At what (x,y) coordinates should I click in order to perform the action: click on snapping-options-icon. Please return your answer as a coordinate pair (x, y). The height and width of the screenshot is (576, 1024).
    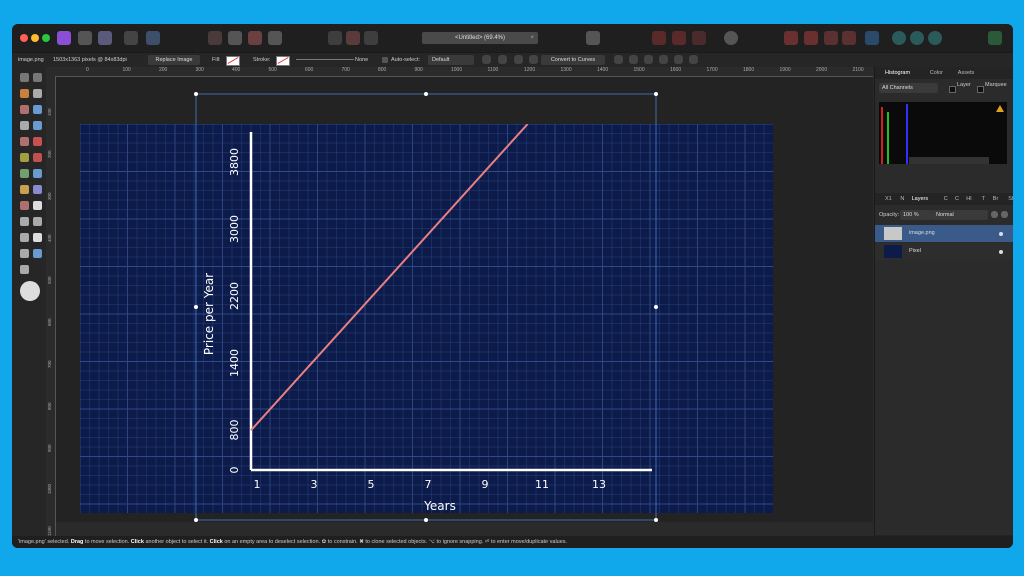
    Looking at the image, I should click on (679, 38).